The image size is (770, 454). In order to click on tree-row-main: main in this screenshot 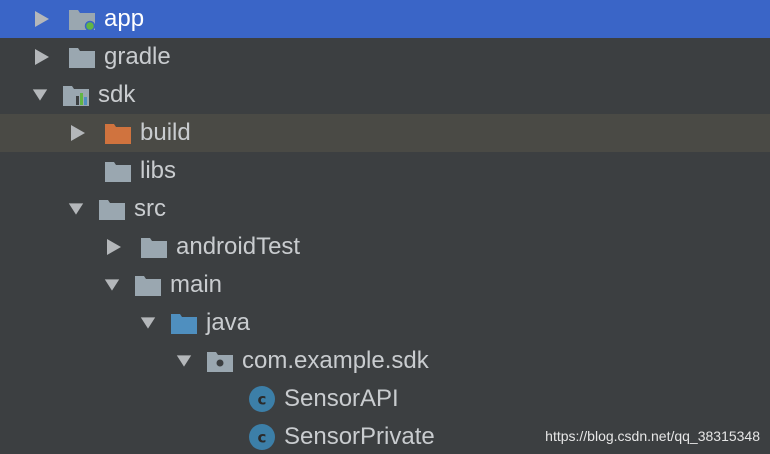, I will do `click(385, 285)`.